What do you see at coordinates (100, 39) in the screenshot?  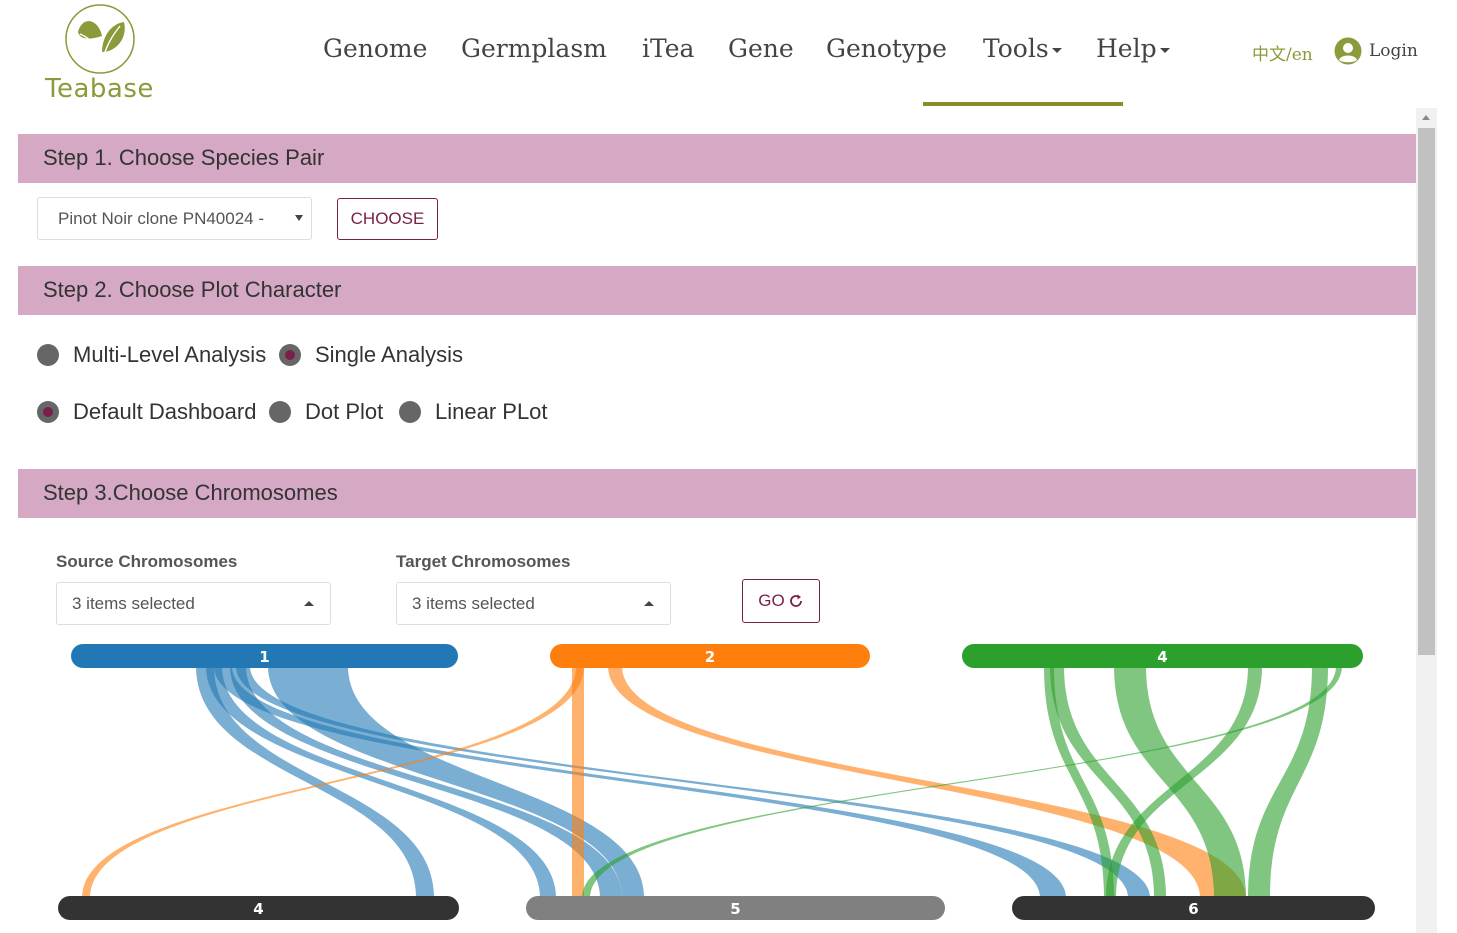 I see `tea-leaf-icon` at bounding box center [100, 39].